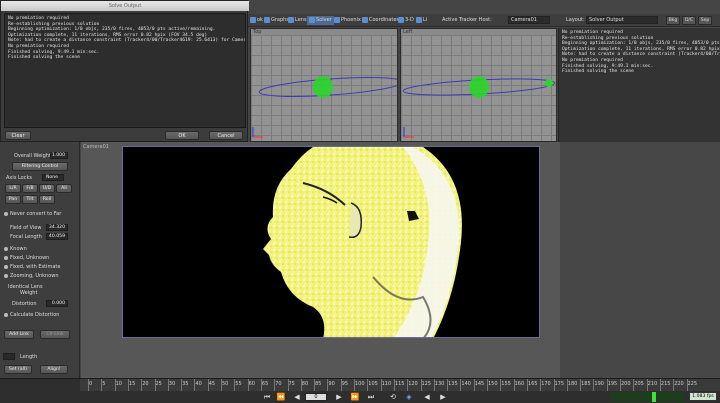 The height and width of the screenshot is (403, 720). What do you see at coordinates (347, 20) in the screenshot?
I see `tab-phoenix: Phoenix` at bounding box center [347, 20].